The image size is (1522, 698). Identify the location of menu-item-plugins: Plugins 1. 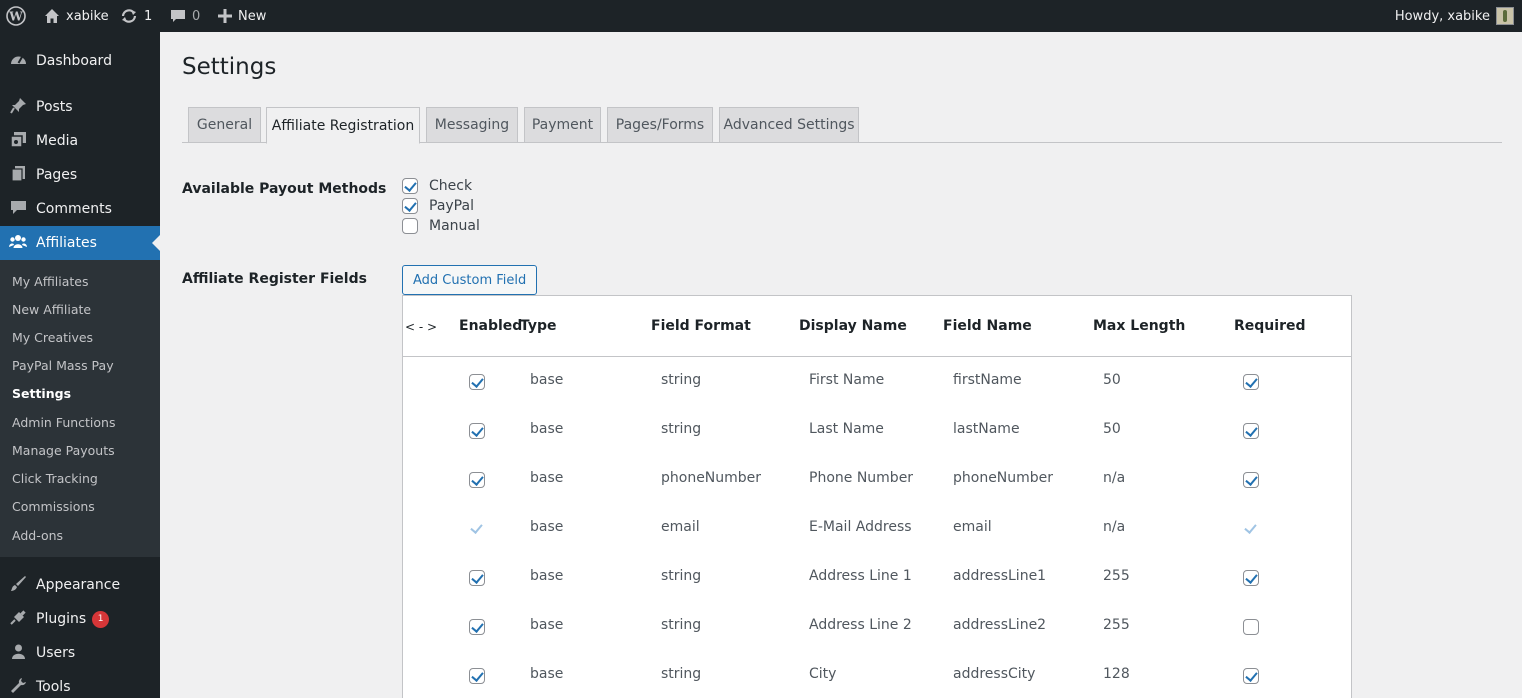
(80, 619).